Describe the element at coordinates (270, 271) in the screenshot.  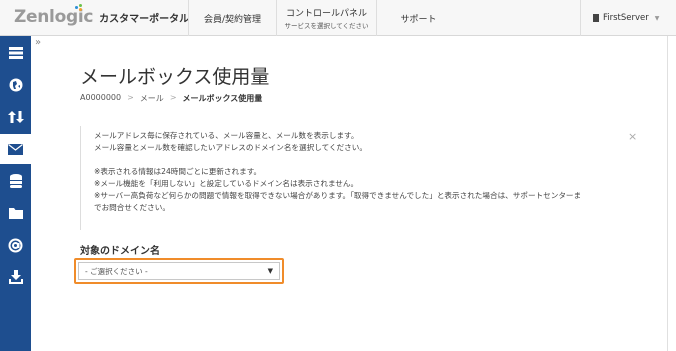
I see `chevron-down-icon: ▼` at that location.